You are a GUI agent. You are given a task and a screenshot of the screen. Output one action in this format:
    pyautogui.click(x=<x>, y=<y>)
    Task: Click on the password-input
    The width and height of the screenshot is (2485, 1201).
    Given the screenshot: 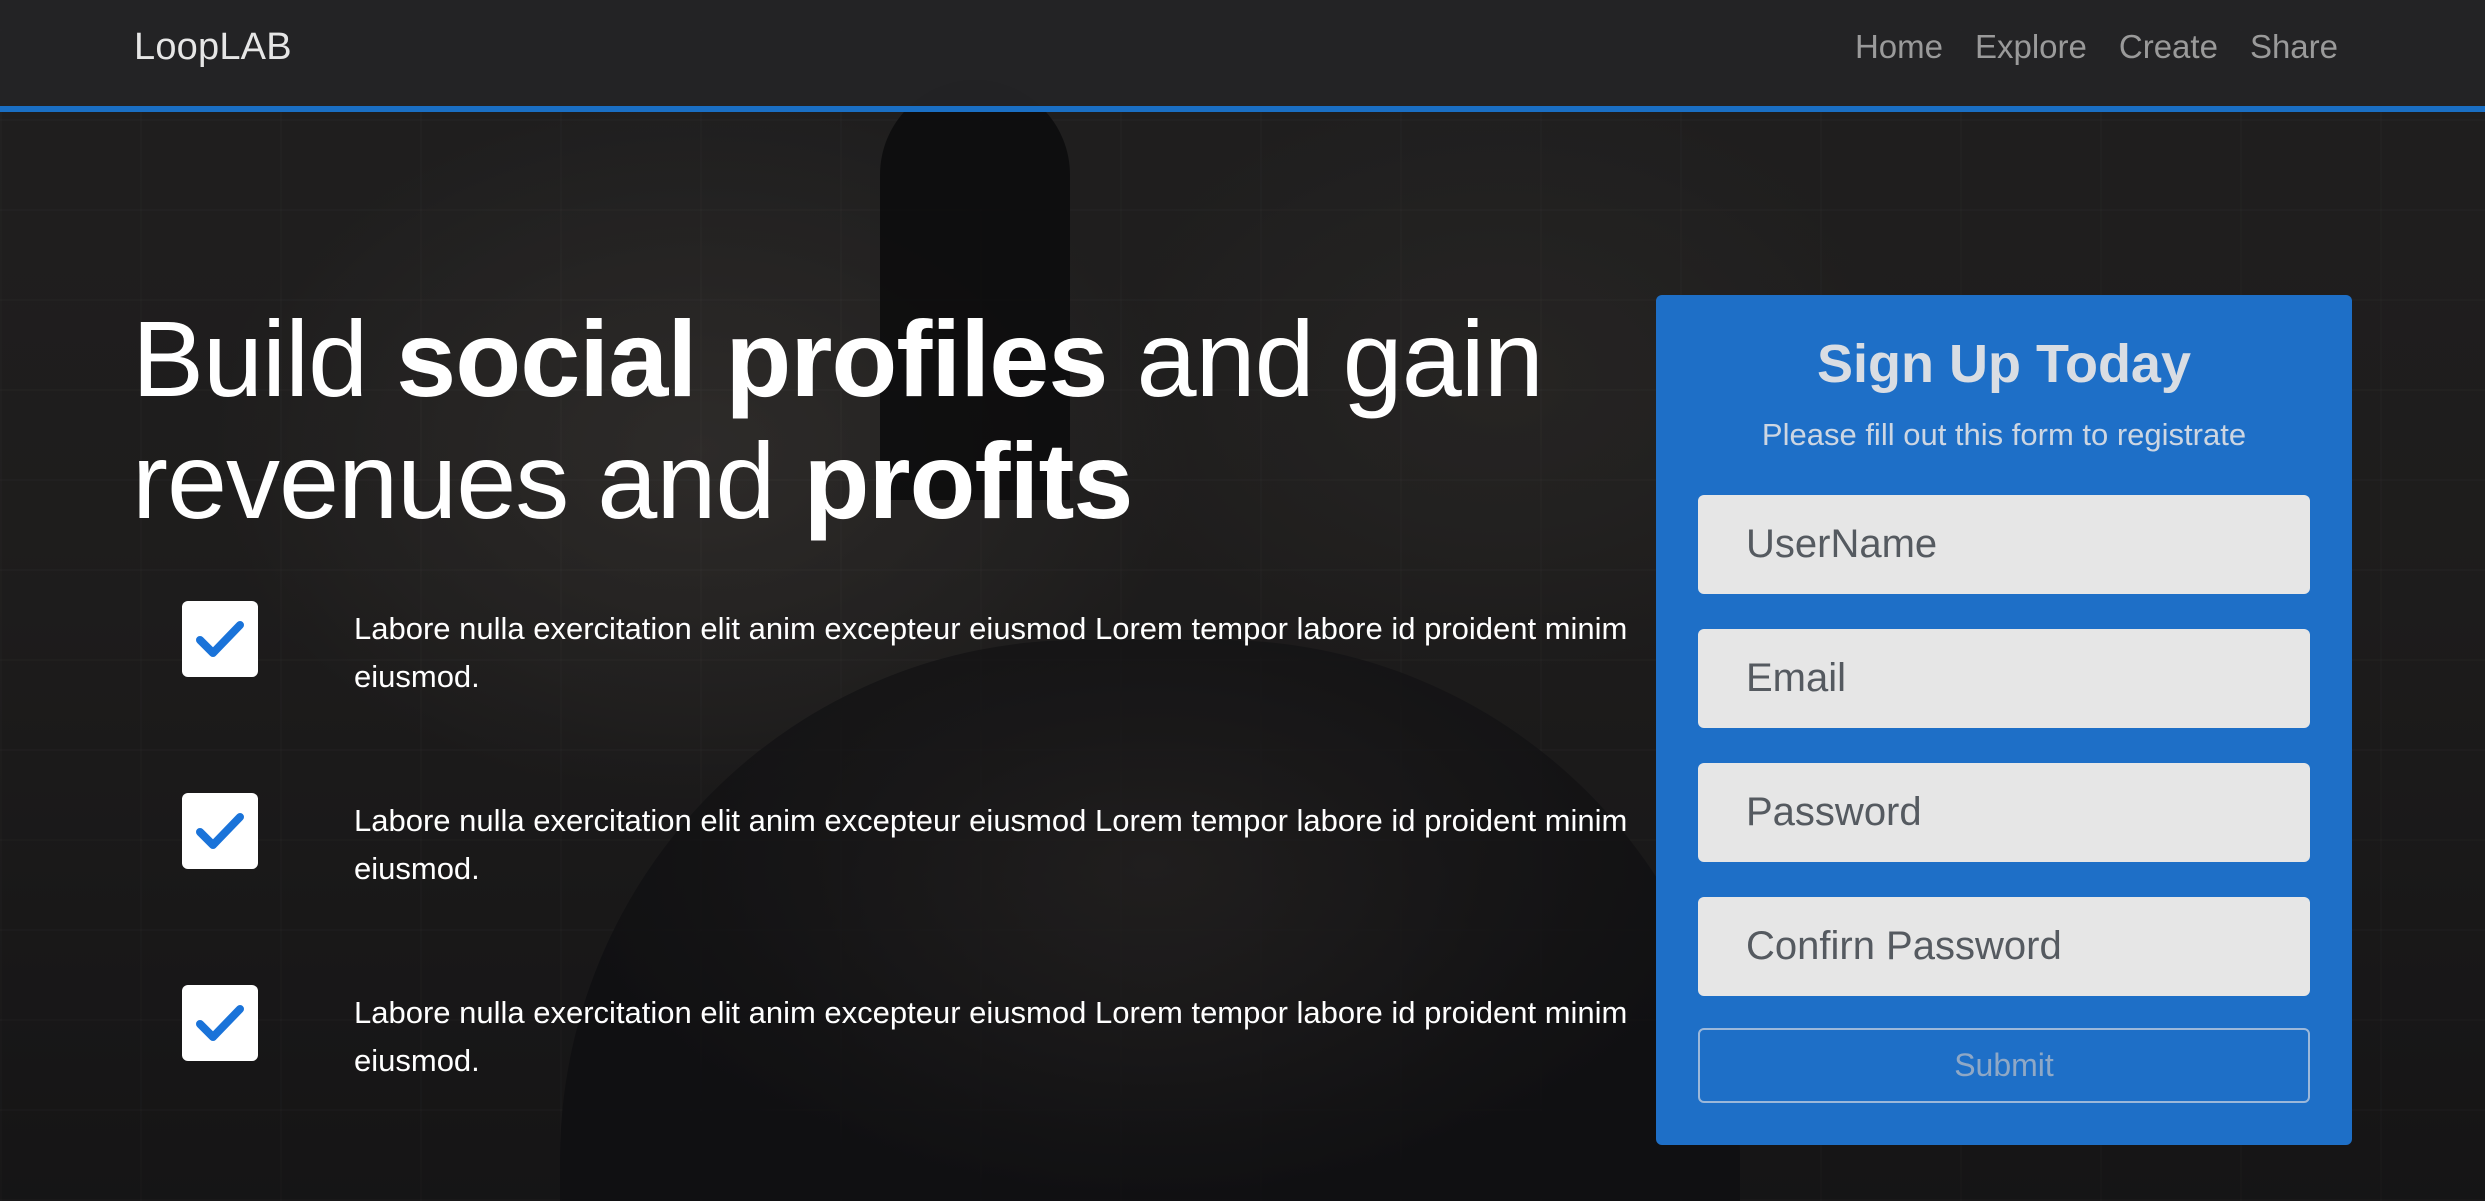 What is the action you would take?
    pyautogui.click(x=2004, y=812)
    